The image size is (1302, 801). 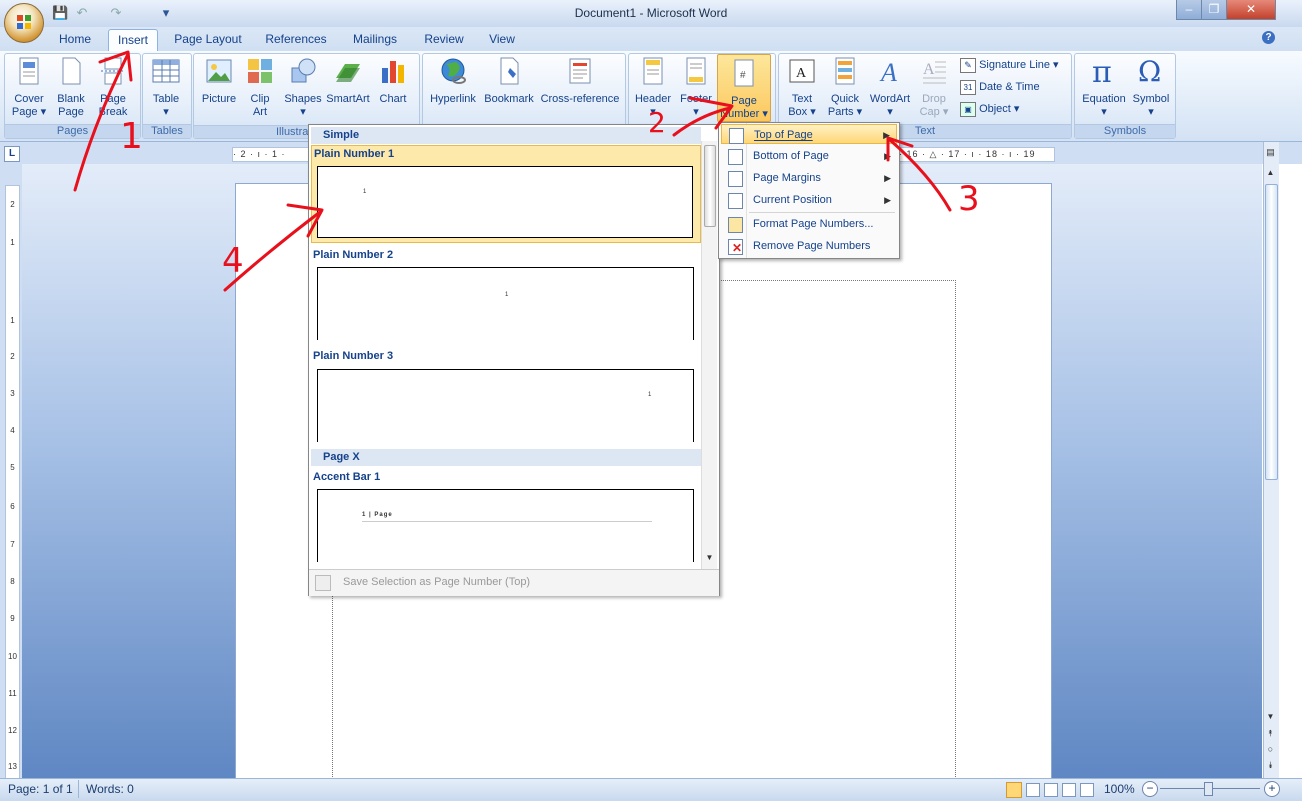 What do you see at coordinates (1189, 10) in the screenshot?
I see `minimize-button: –` at bounding box center [1189, 10].